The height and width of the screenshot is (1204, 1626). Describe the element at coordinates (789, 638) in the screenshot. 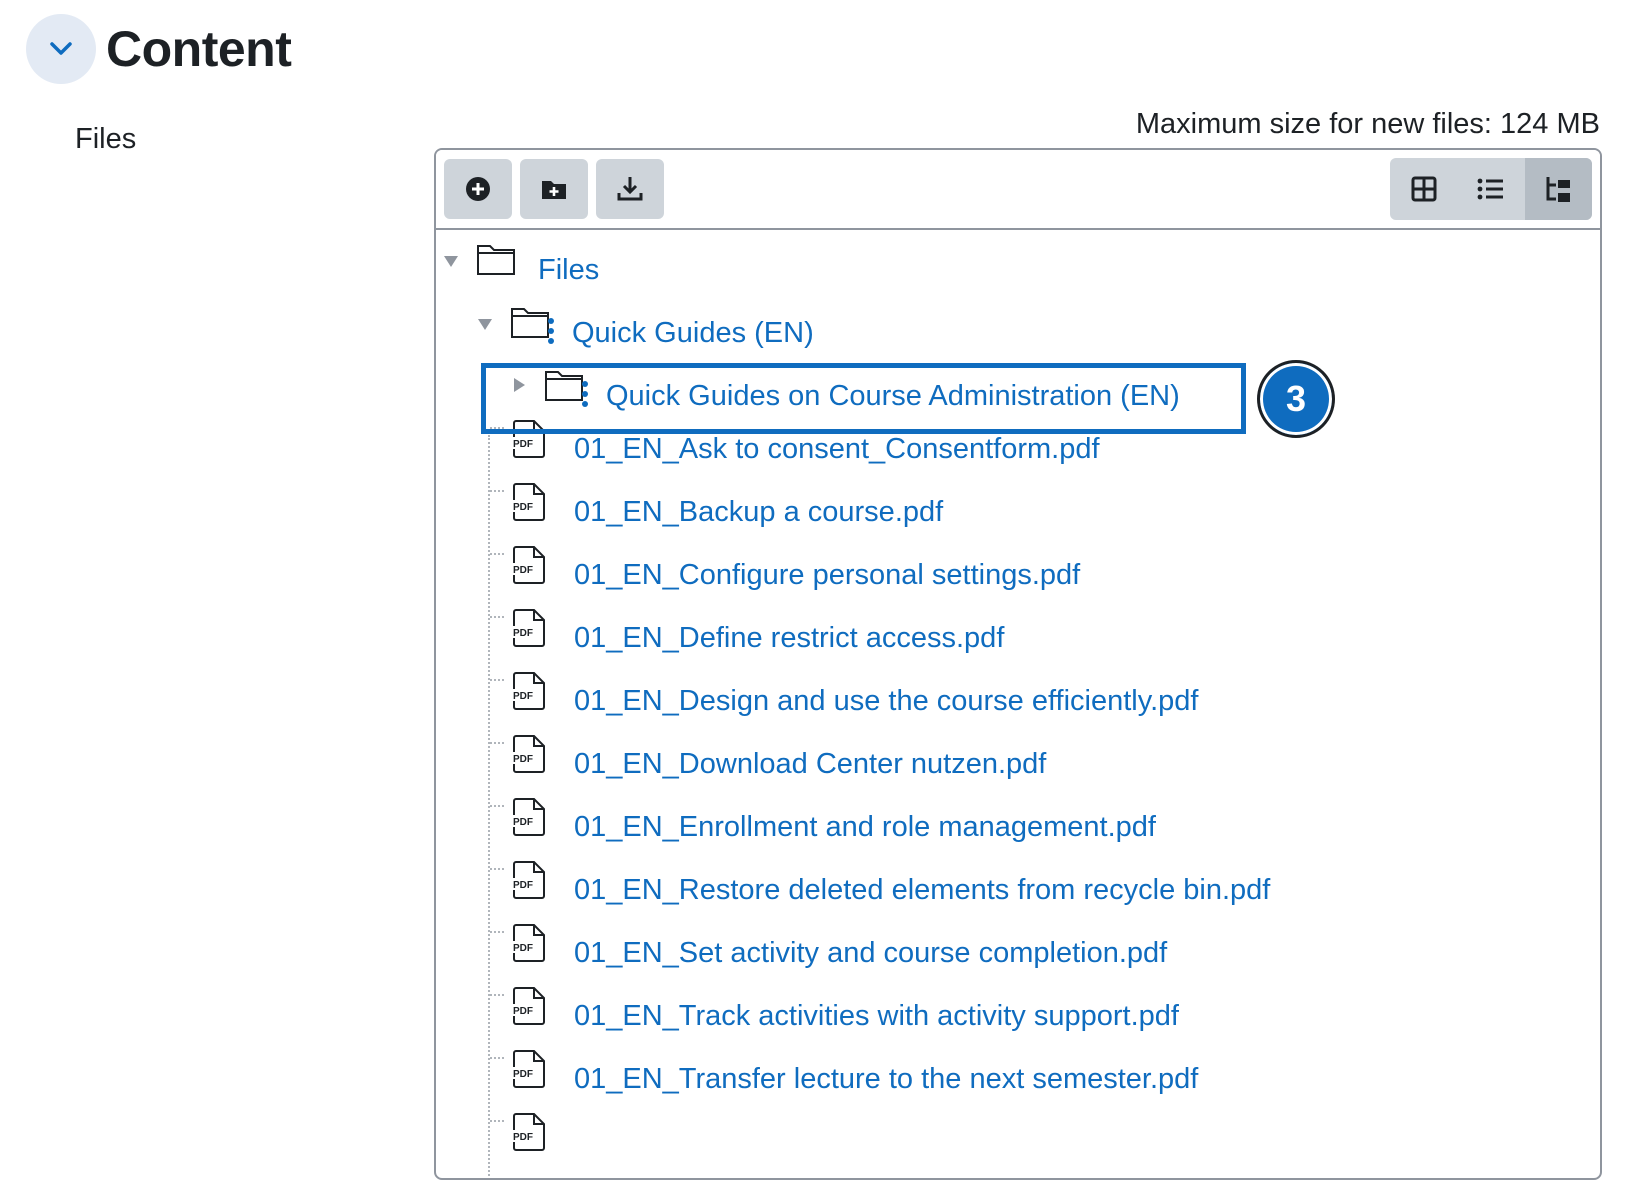

I see `file-name-link: 01_EN_Define restrict access.pdf` at that location.